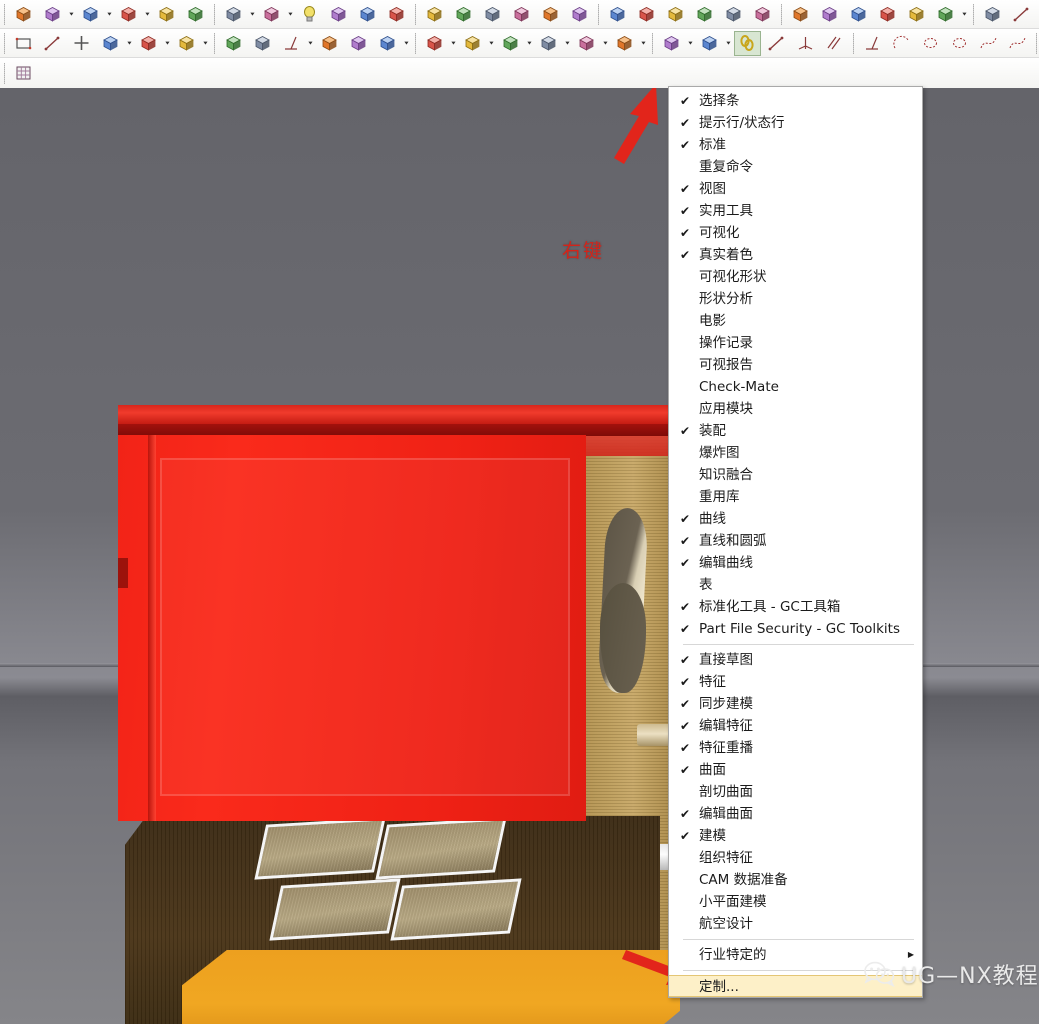 The image size is (1039, 1024). What do you see at coordinates (795, 365) in the screenshot?
I see `menu-item-12: 可视报告` at bounding box center [795, 365].